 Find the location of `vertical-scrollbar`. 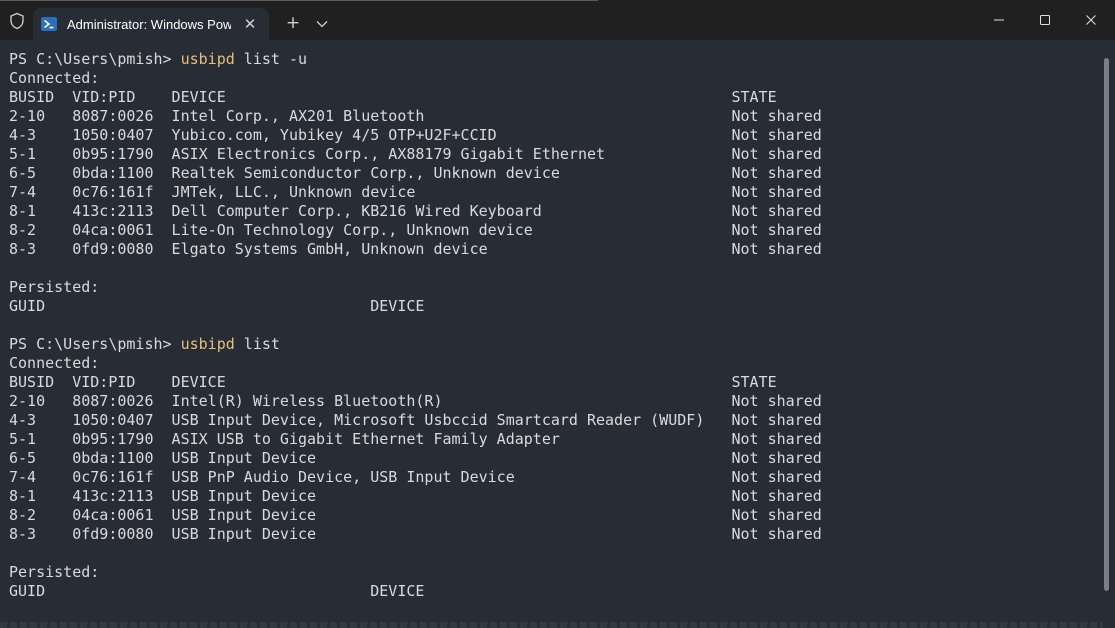

vertical-scrollbar is located at coordinates (1106, 324).